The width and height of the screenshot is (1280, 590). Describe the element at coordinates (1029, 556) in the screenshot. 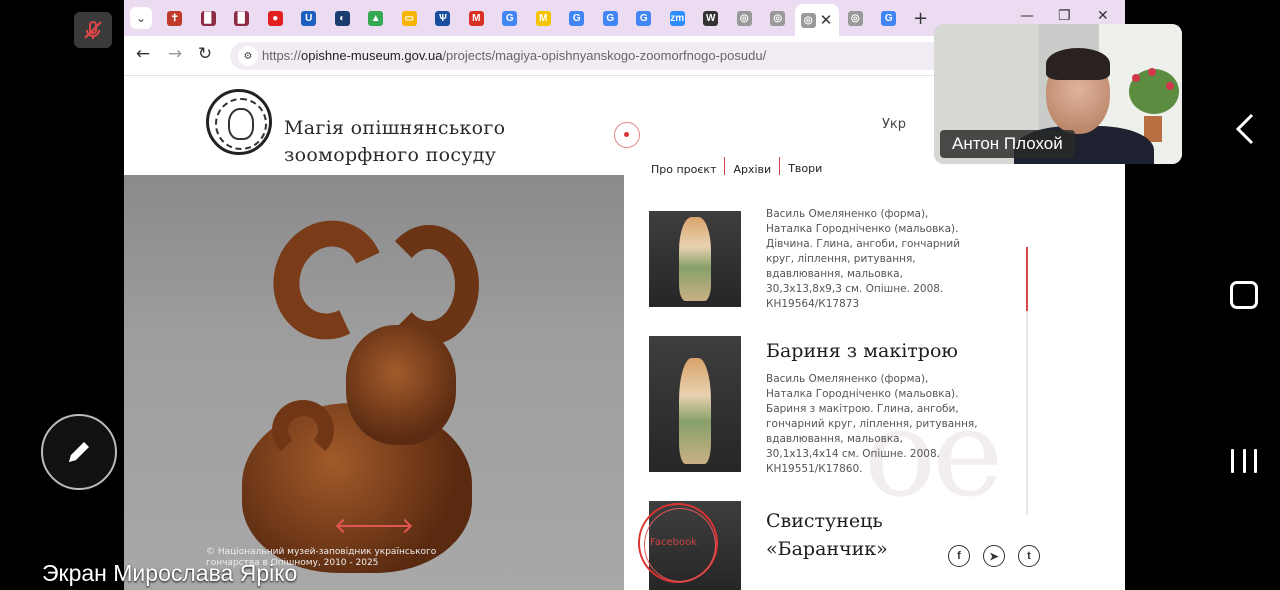

I see `twitter-icon: t` at that location.